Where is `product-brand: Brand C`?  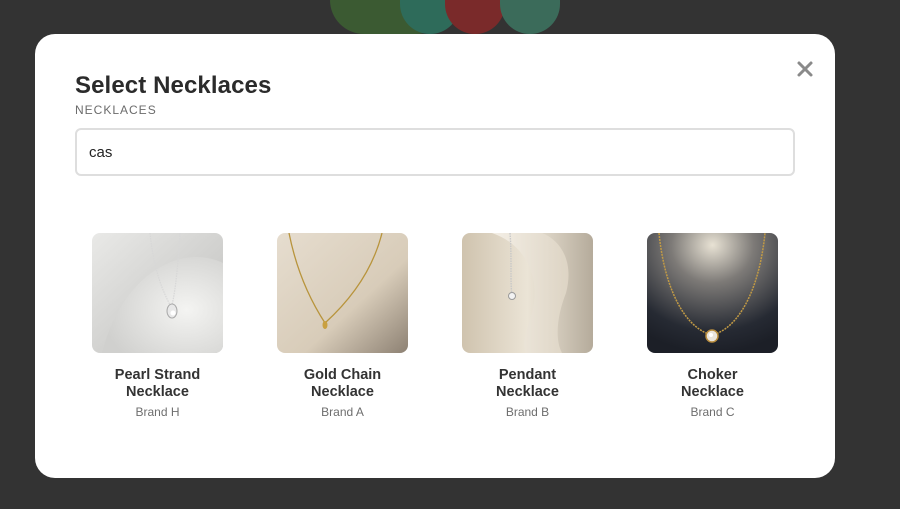 product-brand: Brand C is located at coordinates (712, 412).